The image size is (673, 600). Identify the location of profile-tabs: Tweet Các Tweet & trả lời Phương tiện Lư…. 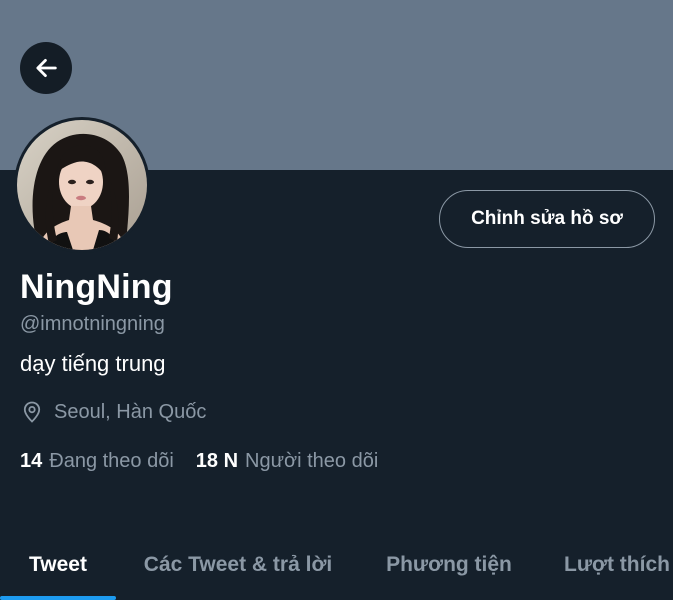
(336, 565).